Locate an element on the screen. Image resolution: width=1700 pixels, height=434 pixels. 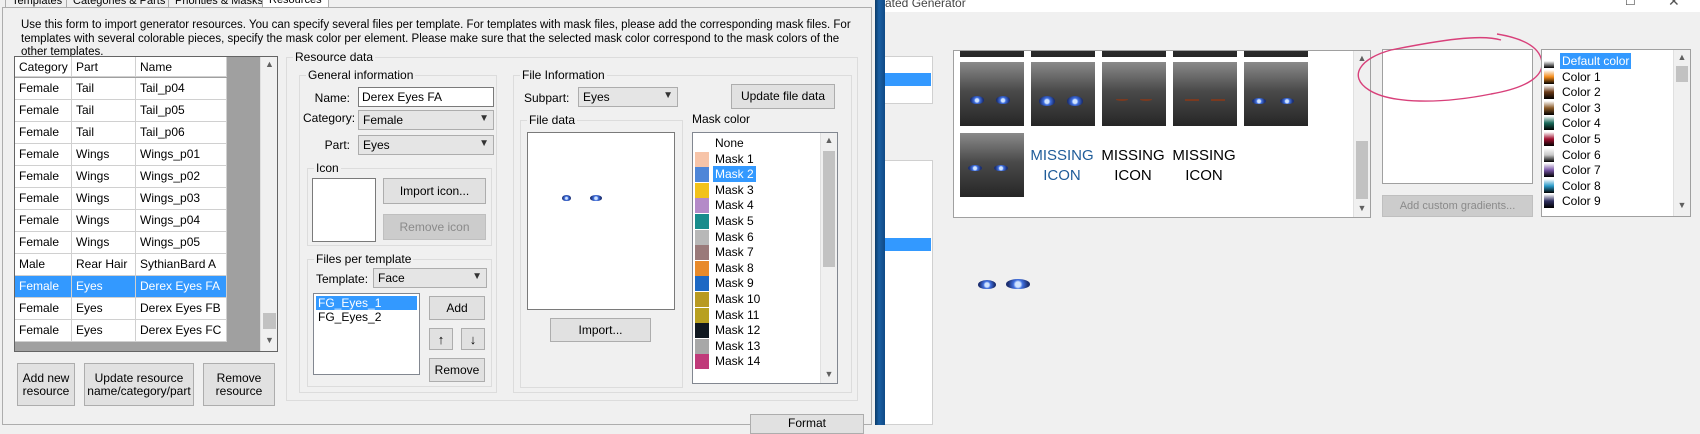
move-down-button: ↓ is located at coordinates (473, 339).